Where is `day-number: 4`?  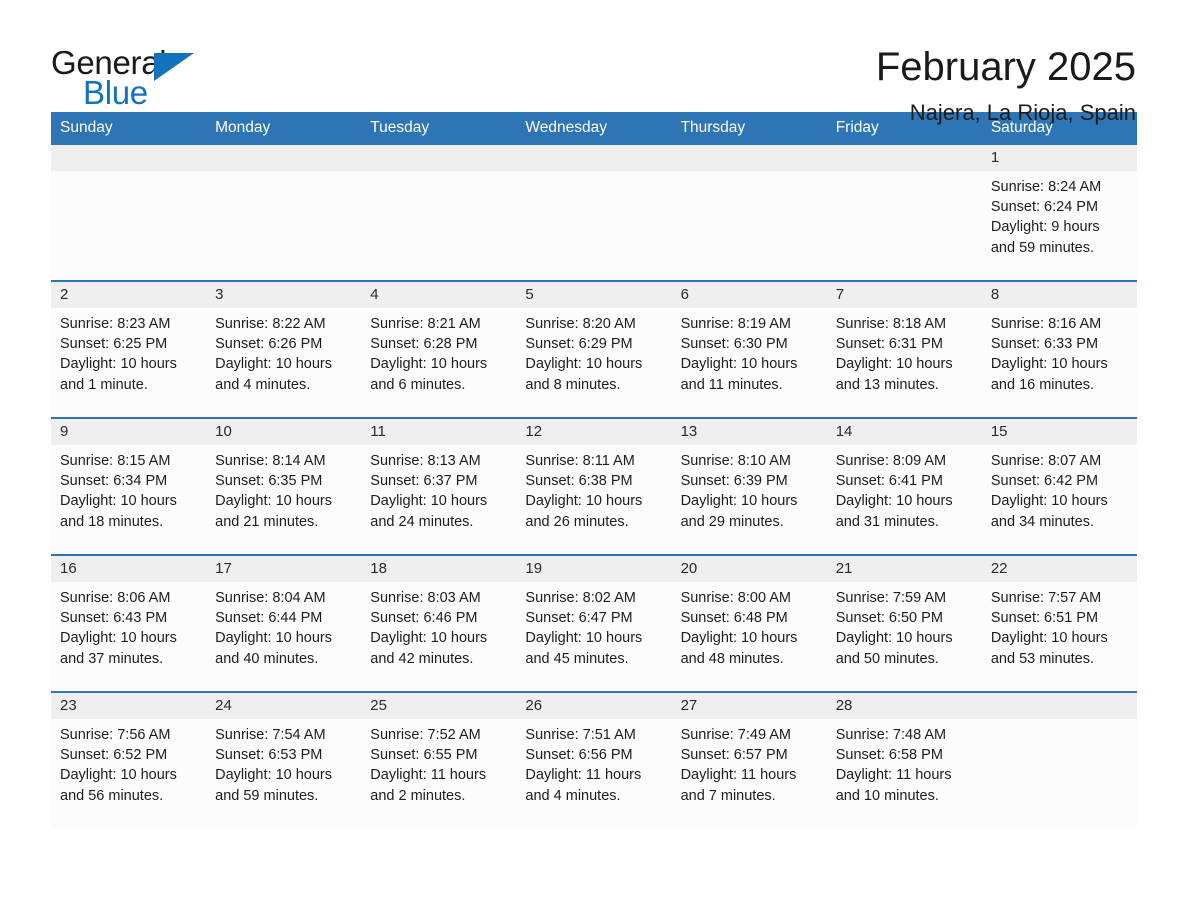
day-number: 4 is located at coordinates (439, 295).